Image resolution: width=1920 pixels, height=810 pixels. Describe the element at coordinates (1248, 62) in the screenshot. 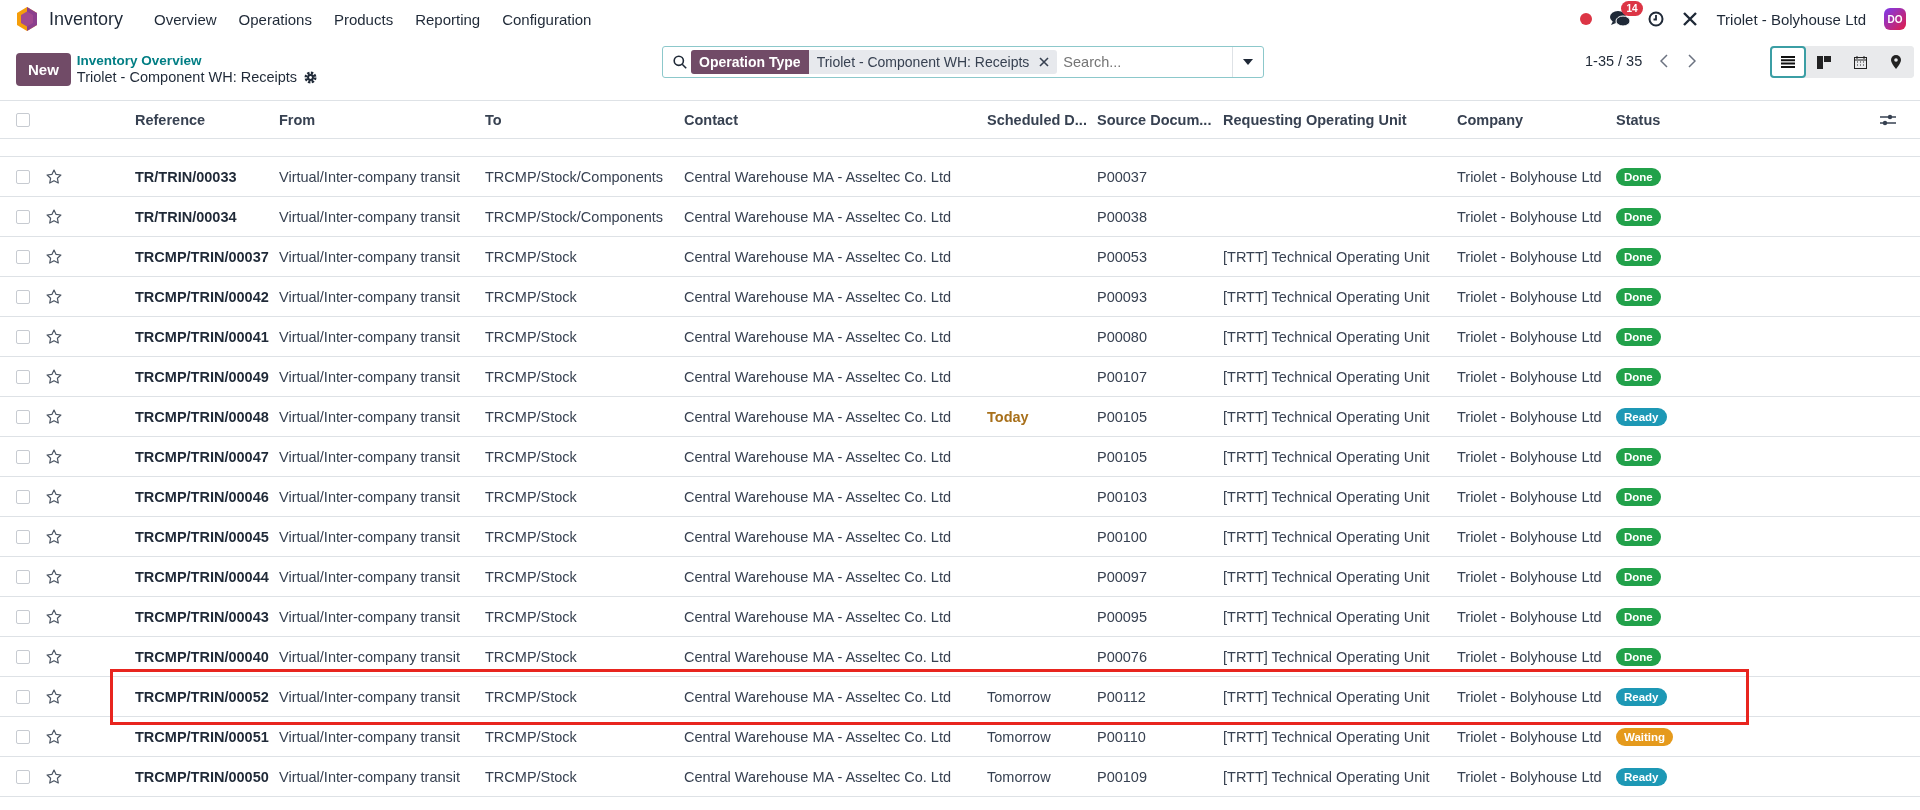

I see `caret-icon` at that location.